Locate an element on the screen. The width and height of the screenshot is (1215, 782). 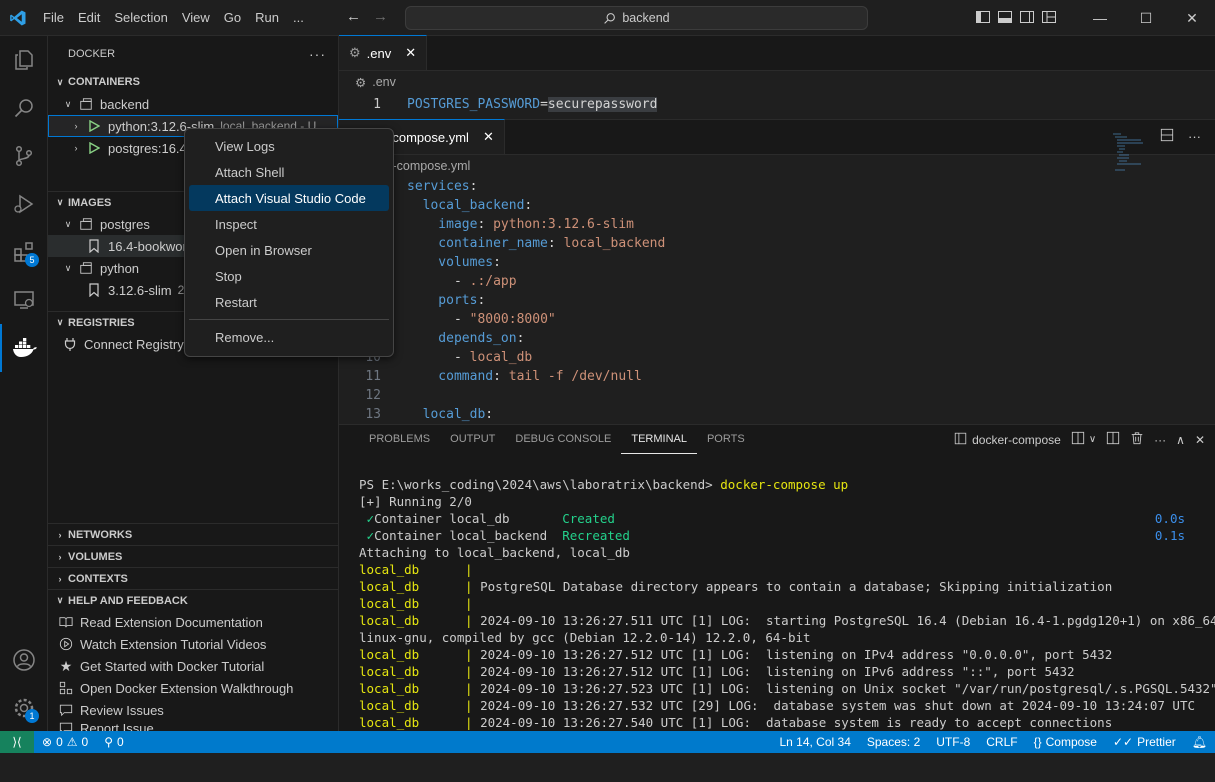
close-window-icon: ✕ is located at coordinates (1192, 18).